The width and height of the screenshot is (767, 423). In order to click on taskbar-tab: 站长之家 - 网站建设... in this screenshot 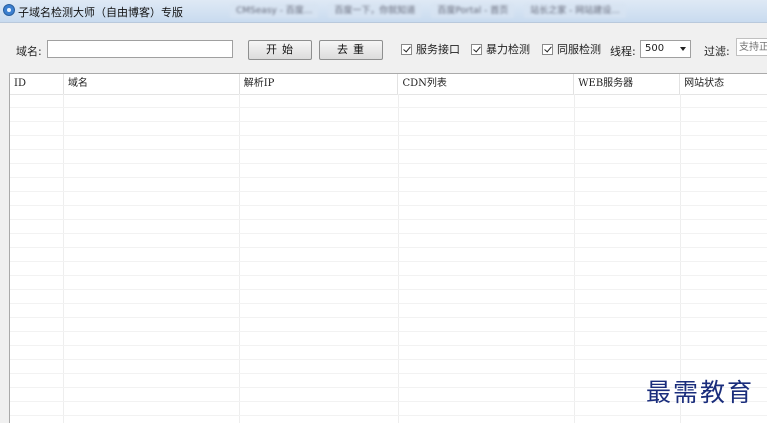, I will do `click(575, 10)`.